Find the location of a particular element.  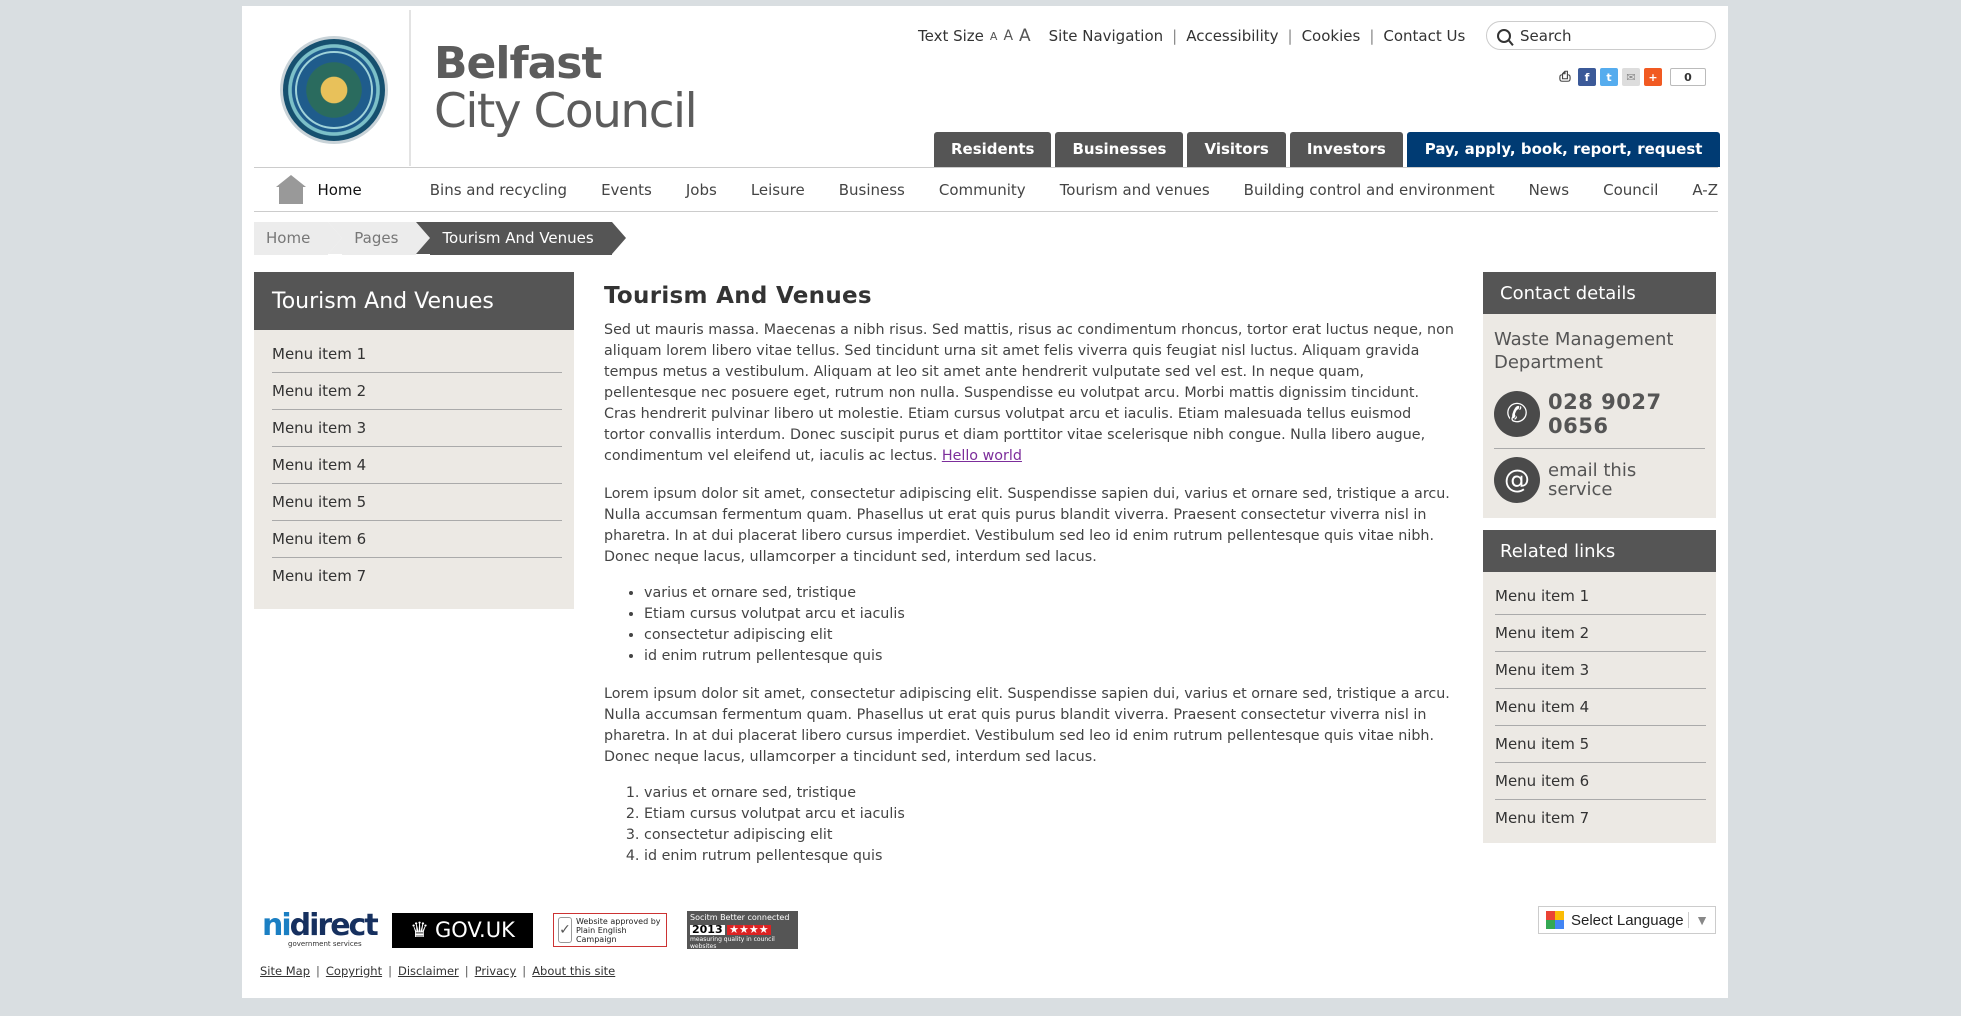

tab-pay-apply-book: Pay, apply, book, report, request is located at coordinates (1563, 149).